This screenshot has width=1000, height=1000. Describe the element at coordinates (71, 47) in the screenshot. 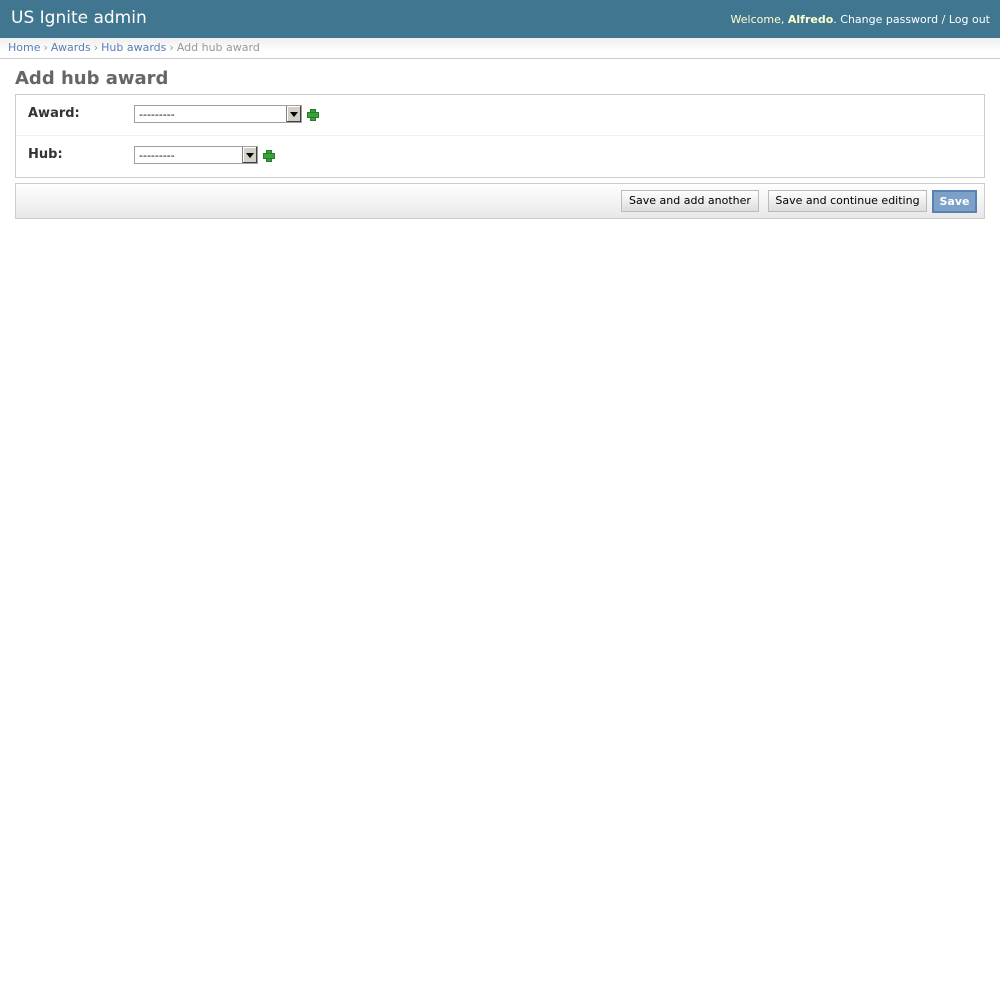

I see `breadcrumb-awards: Awards` at that location.